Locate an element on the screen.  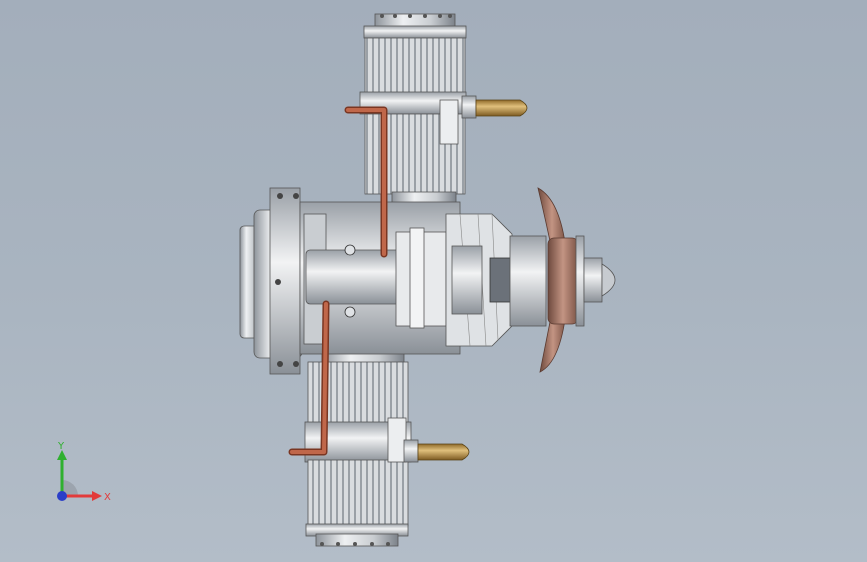
reference-triad: Y X is located at coordinates (84, 472).